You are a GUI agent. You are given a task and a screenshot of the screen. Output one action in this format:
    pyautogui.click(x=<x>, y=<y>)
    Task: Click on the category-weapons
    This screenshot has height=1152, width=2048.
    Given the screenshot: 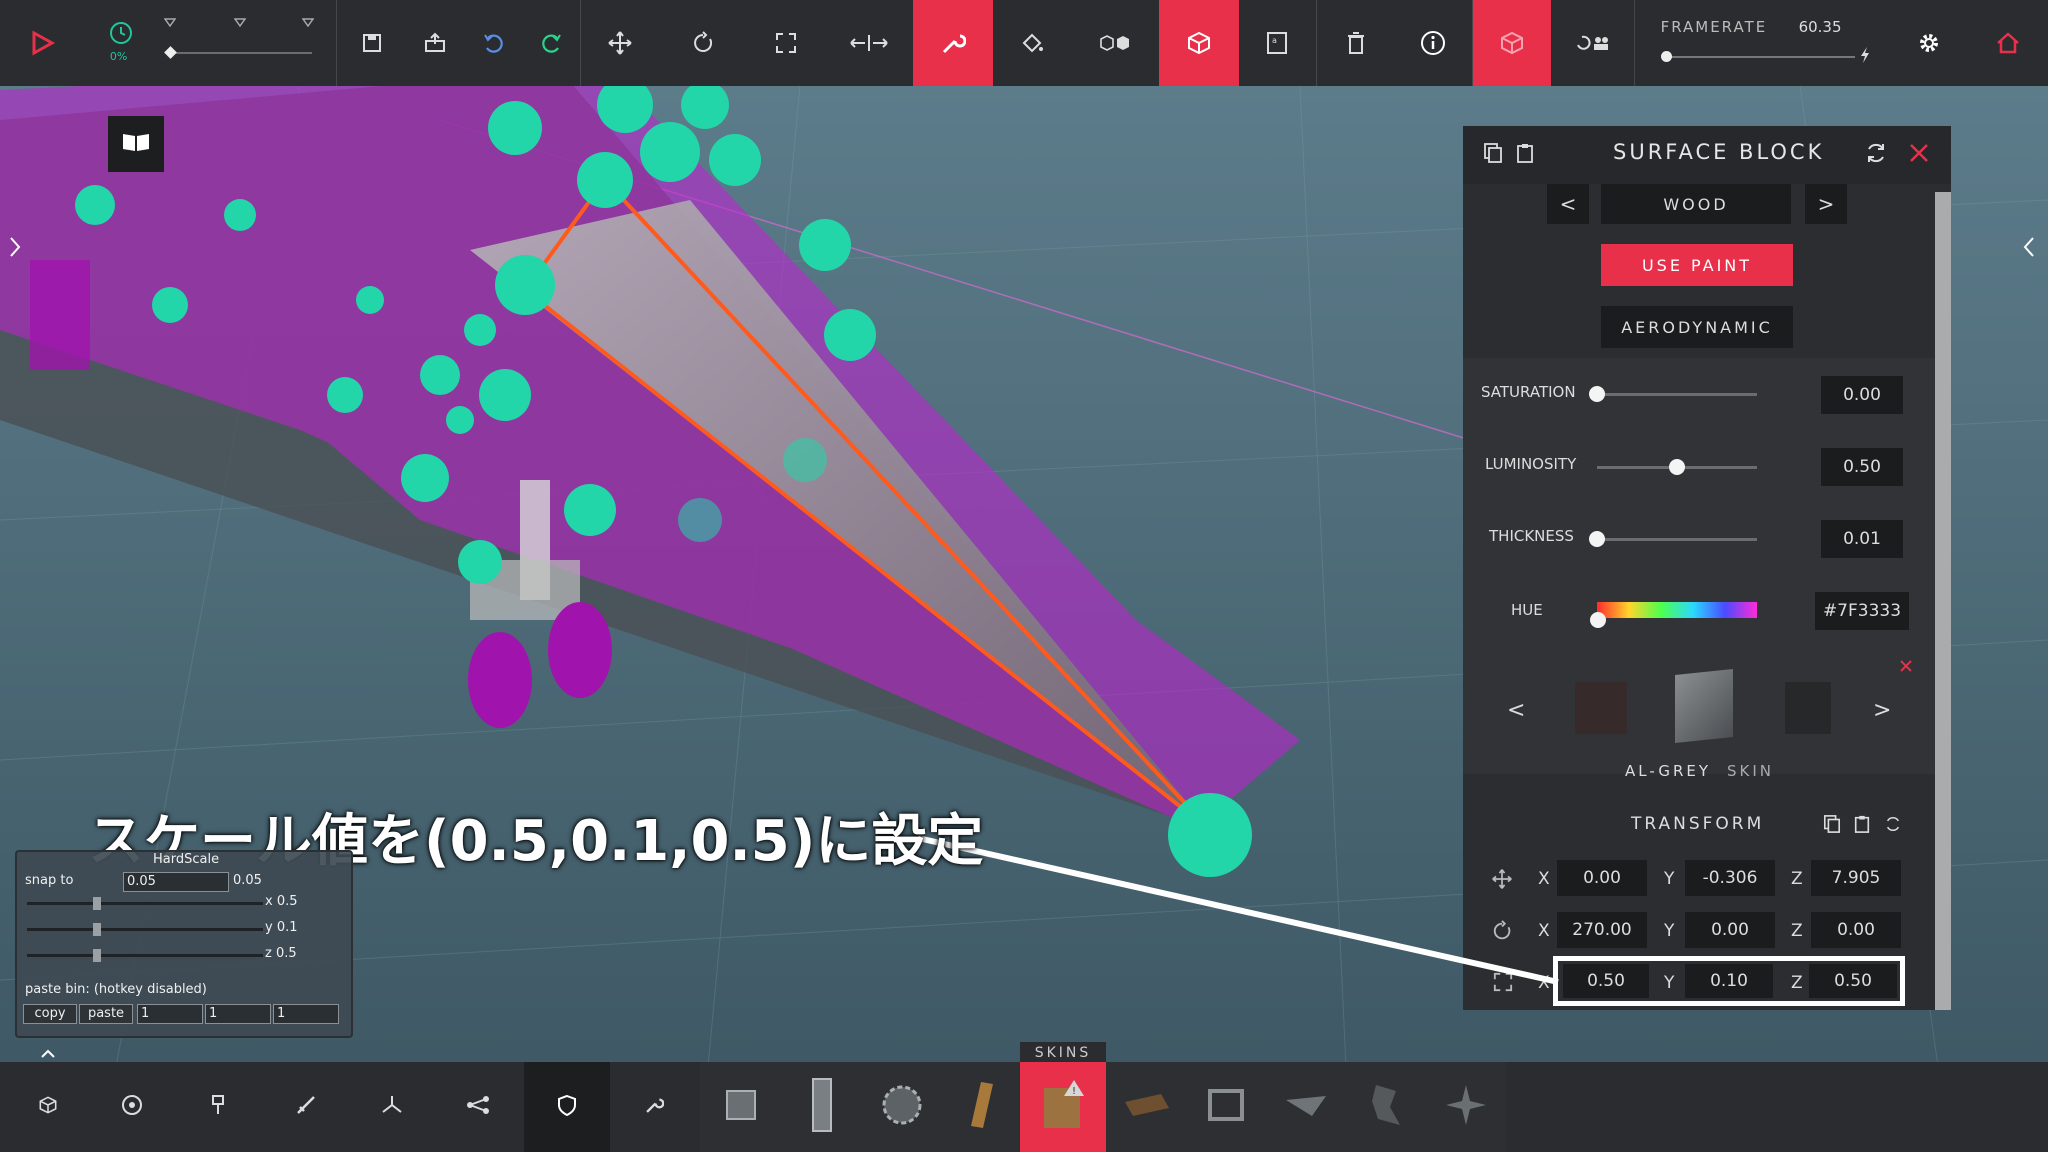 What is the action you would take?
    pyautogui.click(x=306, y=1107)
    